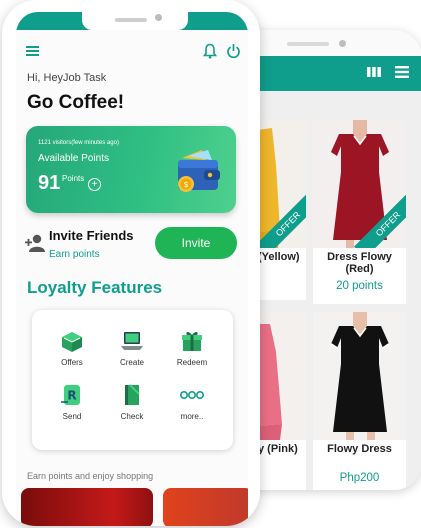 This screenshot has height=528, width=421. What do you see at coordinates (72, 362) in the screenshot?
I see `feature-label: Offers` at bounding box center [72, 362].